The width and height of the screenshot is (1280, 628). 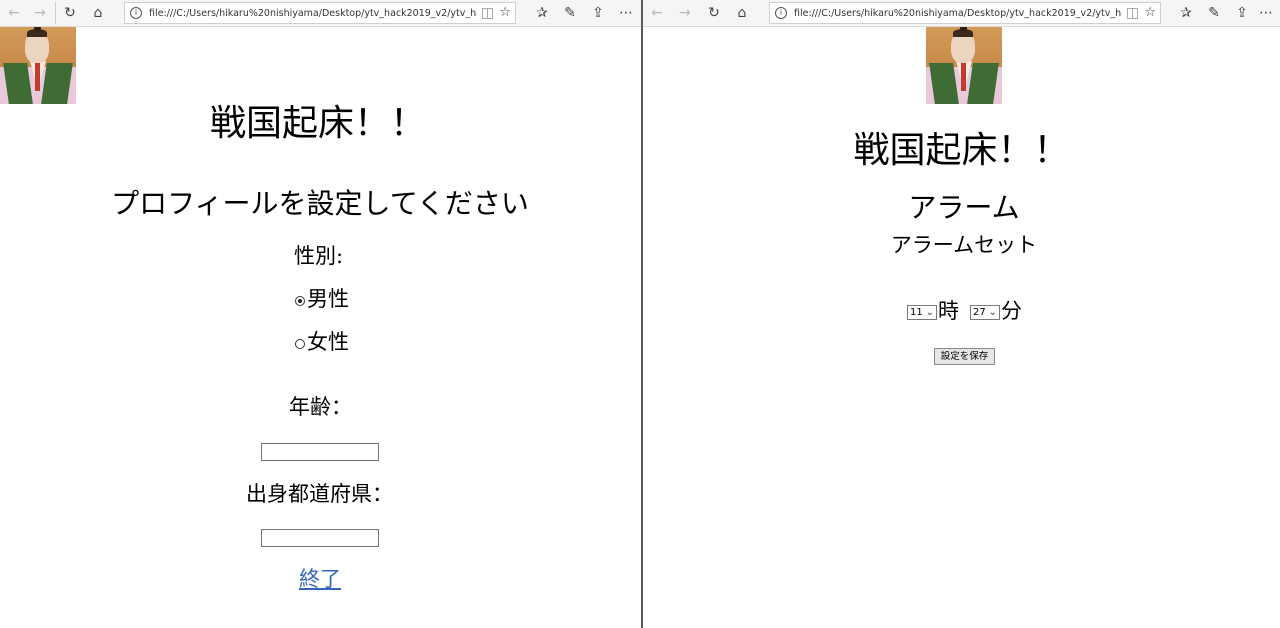 I want to click on age-label: 年齢：, so click(x=320, y=407).